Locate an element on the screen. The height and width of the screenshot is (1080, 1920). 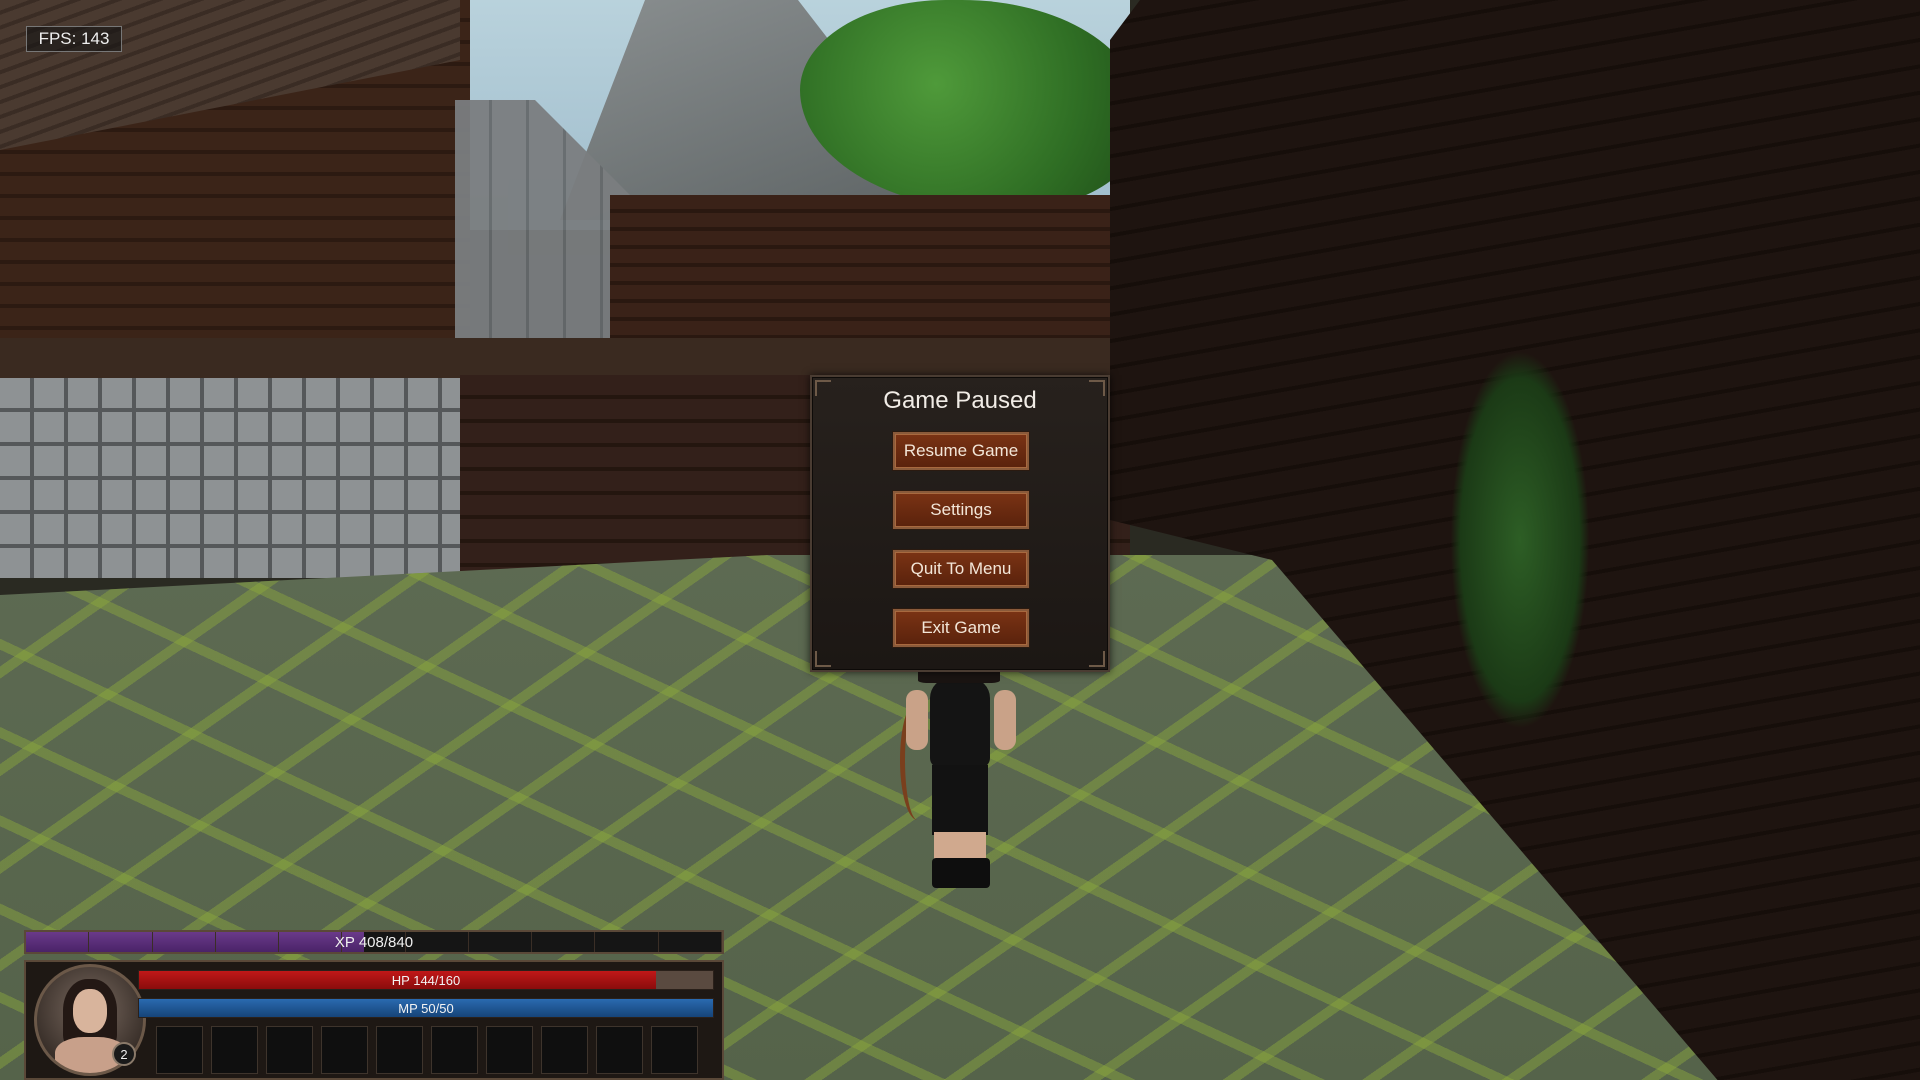
mp-label: MP 50/50 is located at coordinates (426, 1008).